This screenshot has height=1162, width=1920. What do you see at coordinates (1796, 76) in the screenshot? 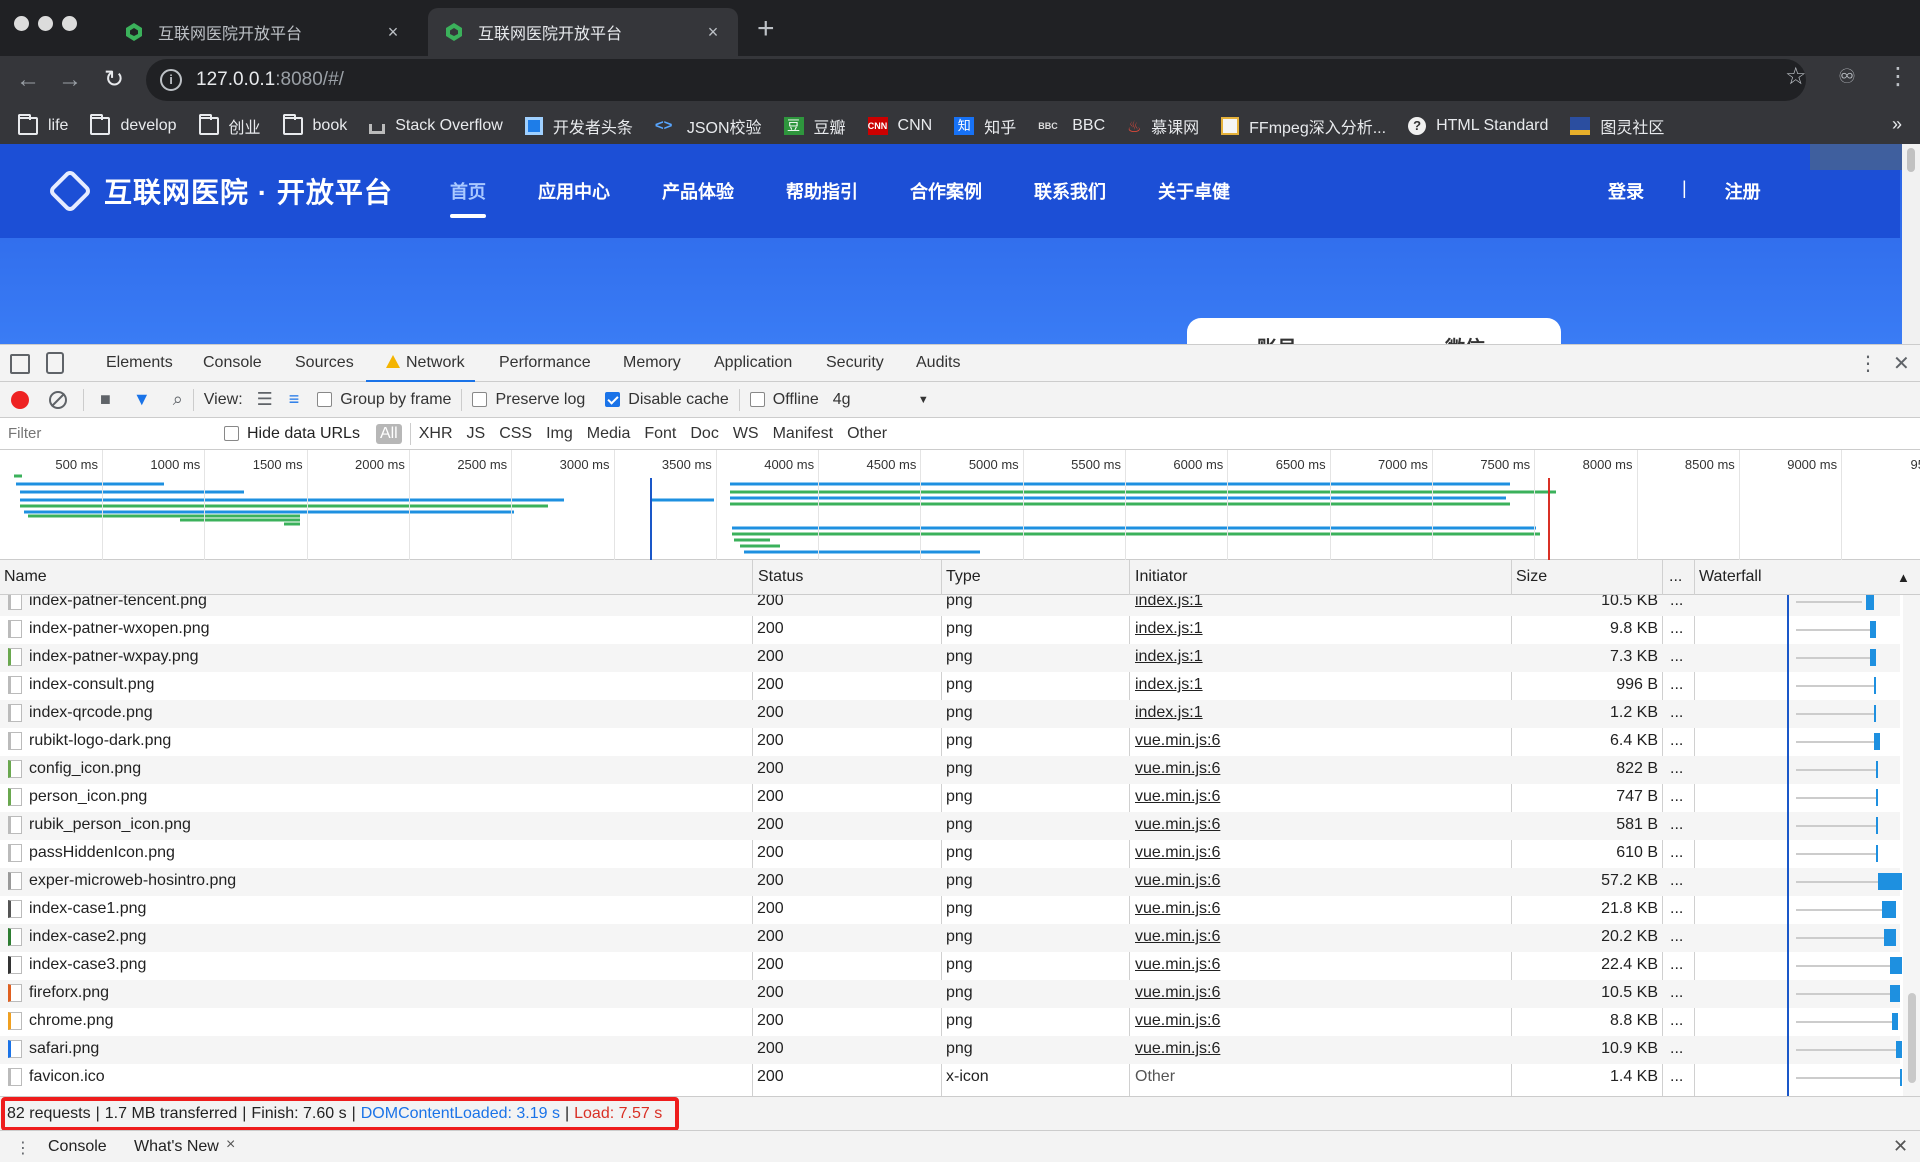
I see `bookmark-star-icon: ☆` at bounding box center [1796, 76].